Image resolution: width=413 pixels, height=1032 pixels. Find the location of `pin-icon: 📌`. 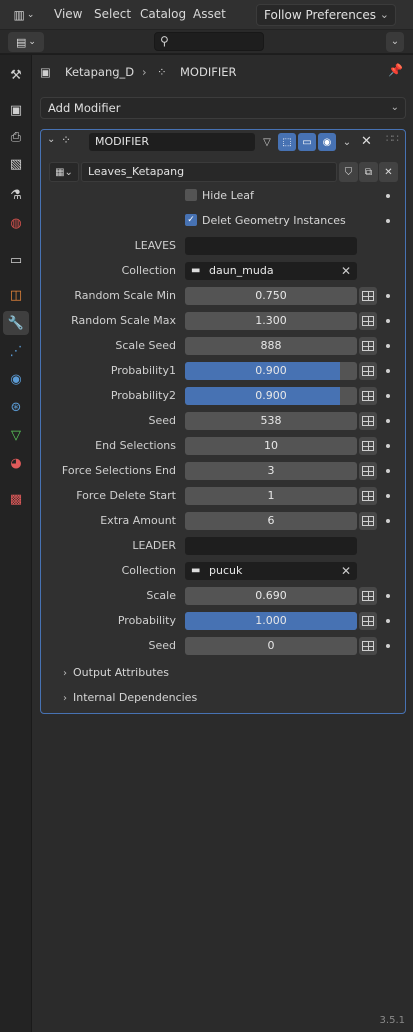

pin-icon: 📌 is located at coordinates (395, 70).